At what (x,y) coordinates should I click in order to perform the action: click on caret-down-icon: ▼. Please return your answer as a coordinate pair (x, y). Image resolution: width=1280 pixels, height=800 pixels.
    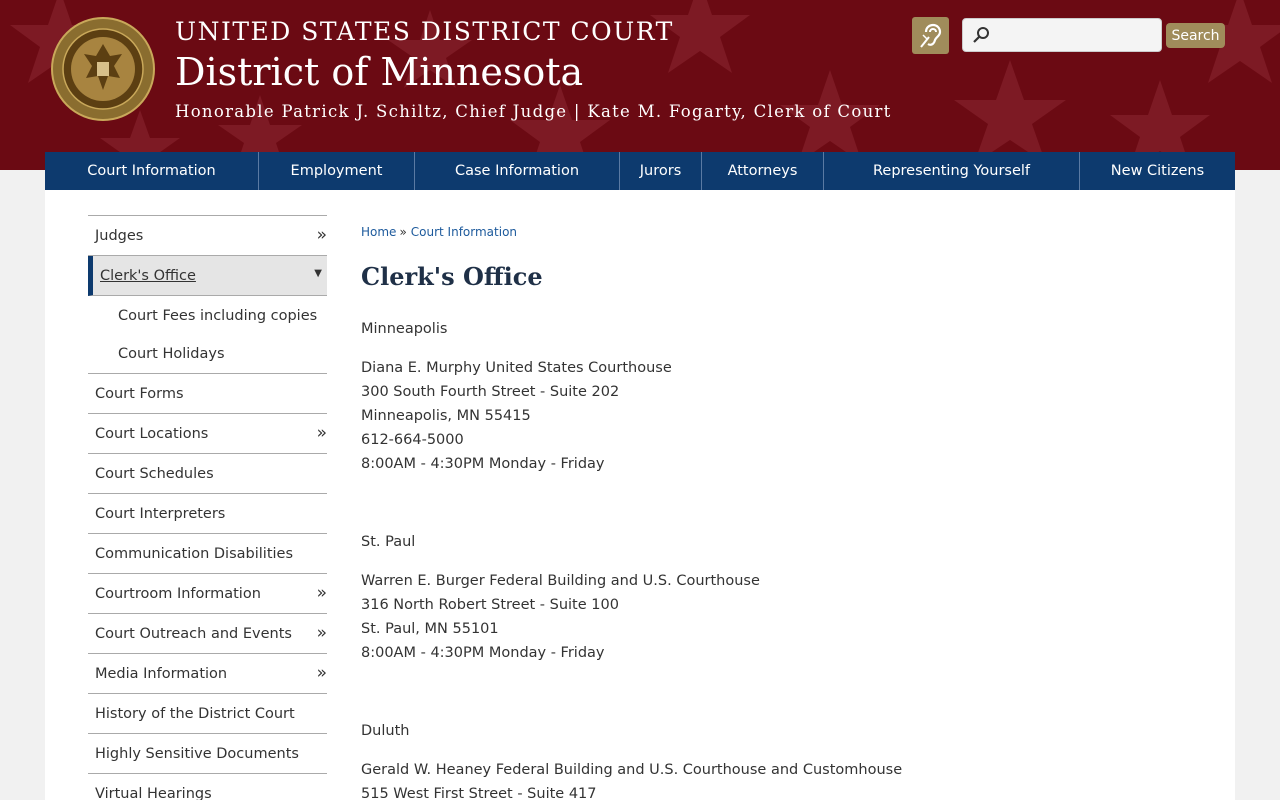
    Looking at the image, I should click on (318, 273).